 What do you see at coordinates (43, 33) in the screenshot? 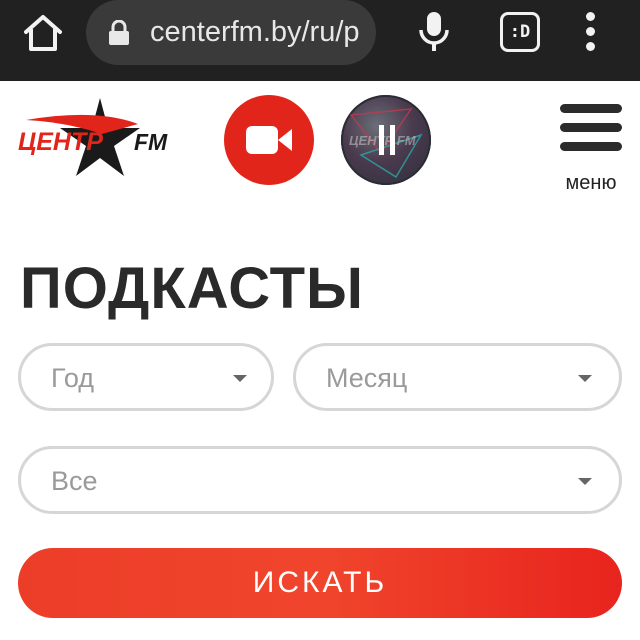
I see `home-icon` at bounding box center [43, 33].